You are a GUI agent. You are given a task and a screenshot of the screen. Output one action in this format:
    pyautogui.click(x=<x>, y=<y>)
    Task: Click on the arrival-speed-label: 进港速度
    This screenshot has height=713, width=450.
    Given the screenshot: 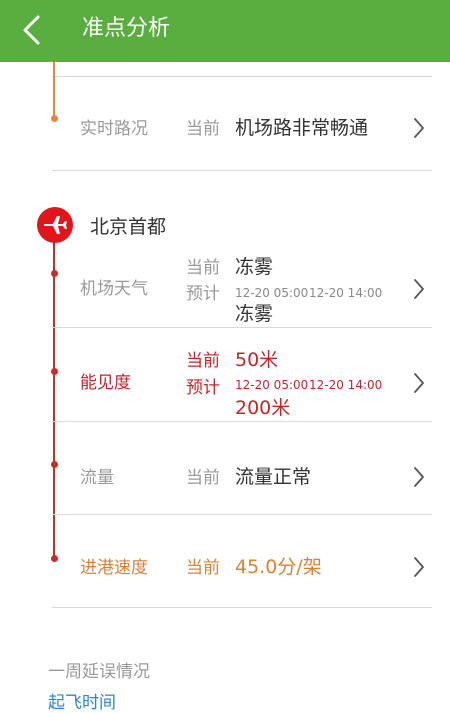 What is the action you would take?
    pyautogui.click(x=114, y=568)
    